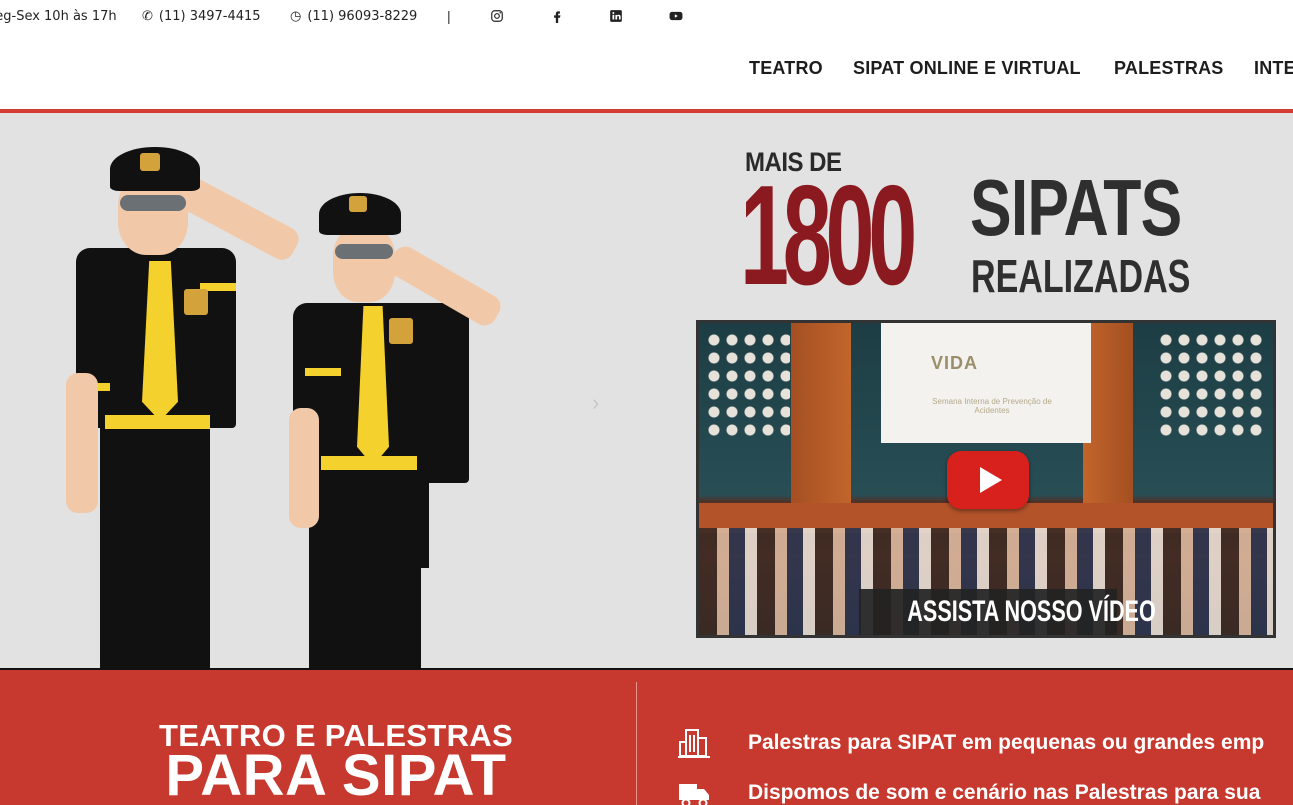  What do you see at coordinates (786, 68) in the screenshot?
I see `nav-teatro: TEATRO` at bounding box center [786, 68].